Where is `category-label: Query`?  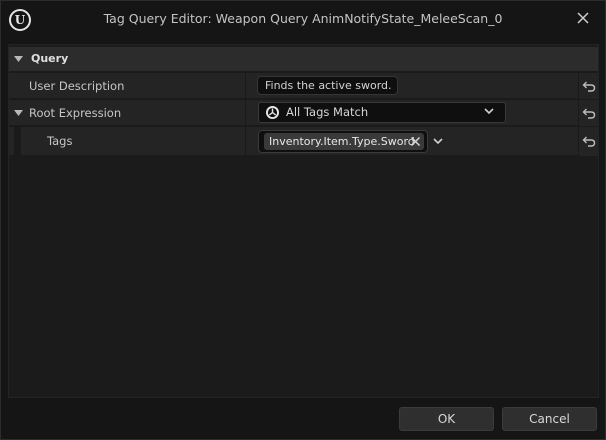 category-label: Query is located at coordinates (50, 58).